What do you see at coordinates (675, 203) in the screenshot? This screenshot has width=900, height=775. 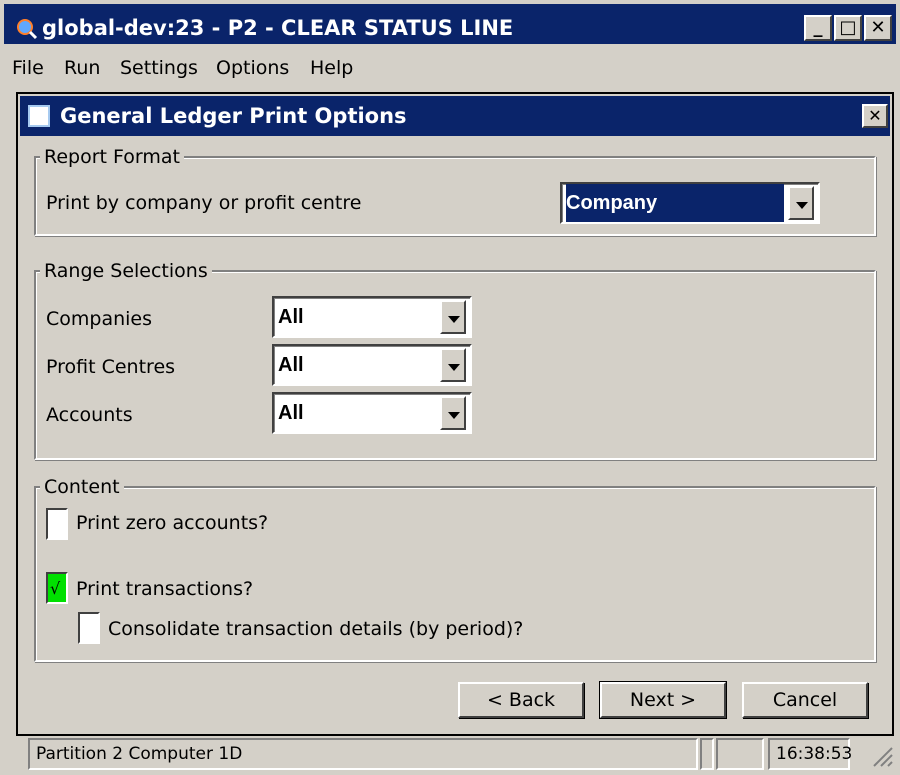 I see `print-by-value: Company` at bounding box center [675, 203].